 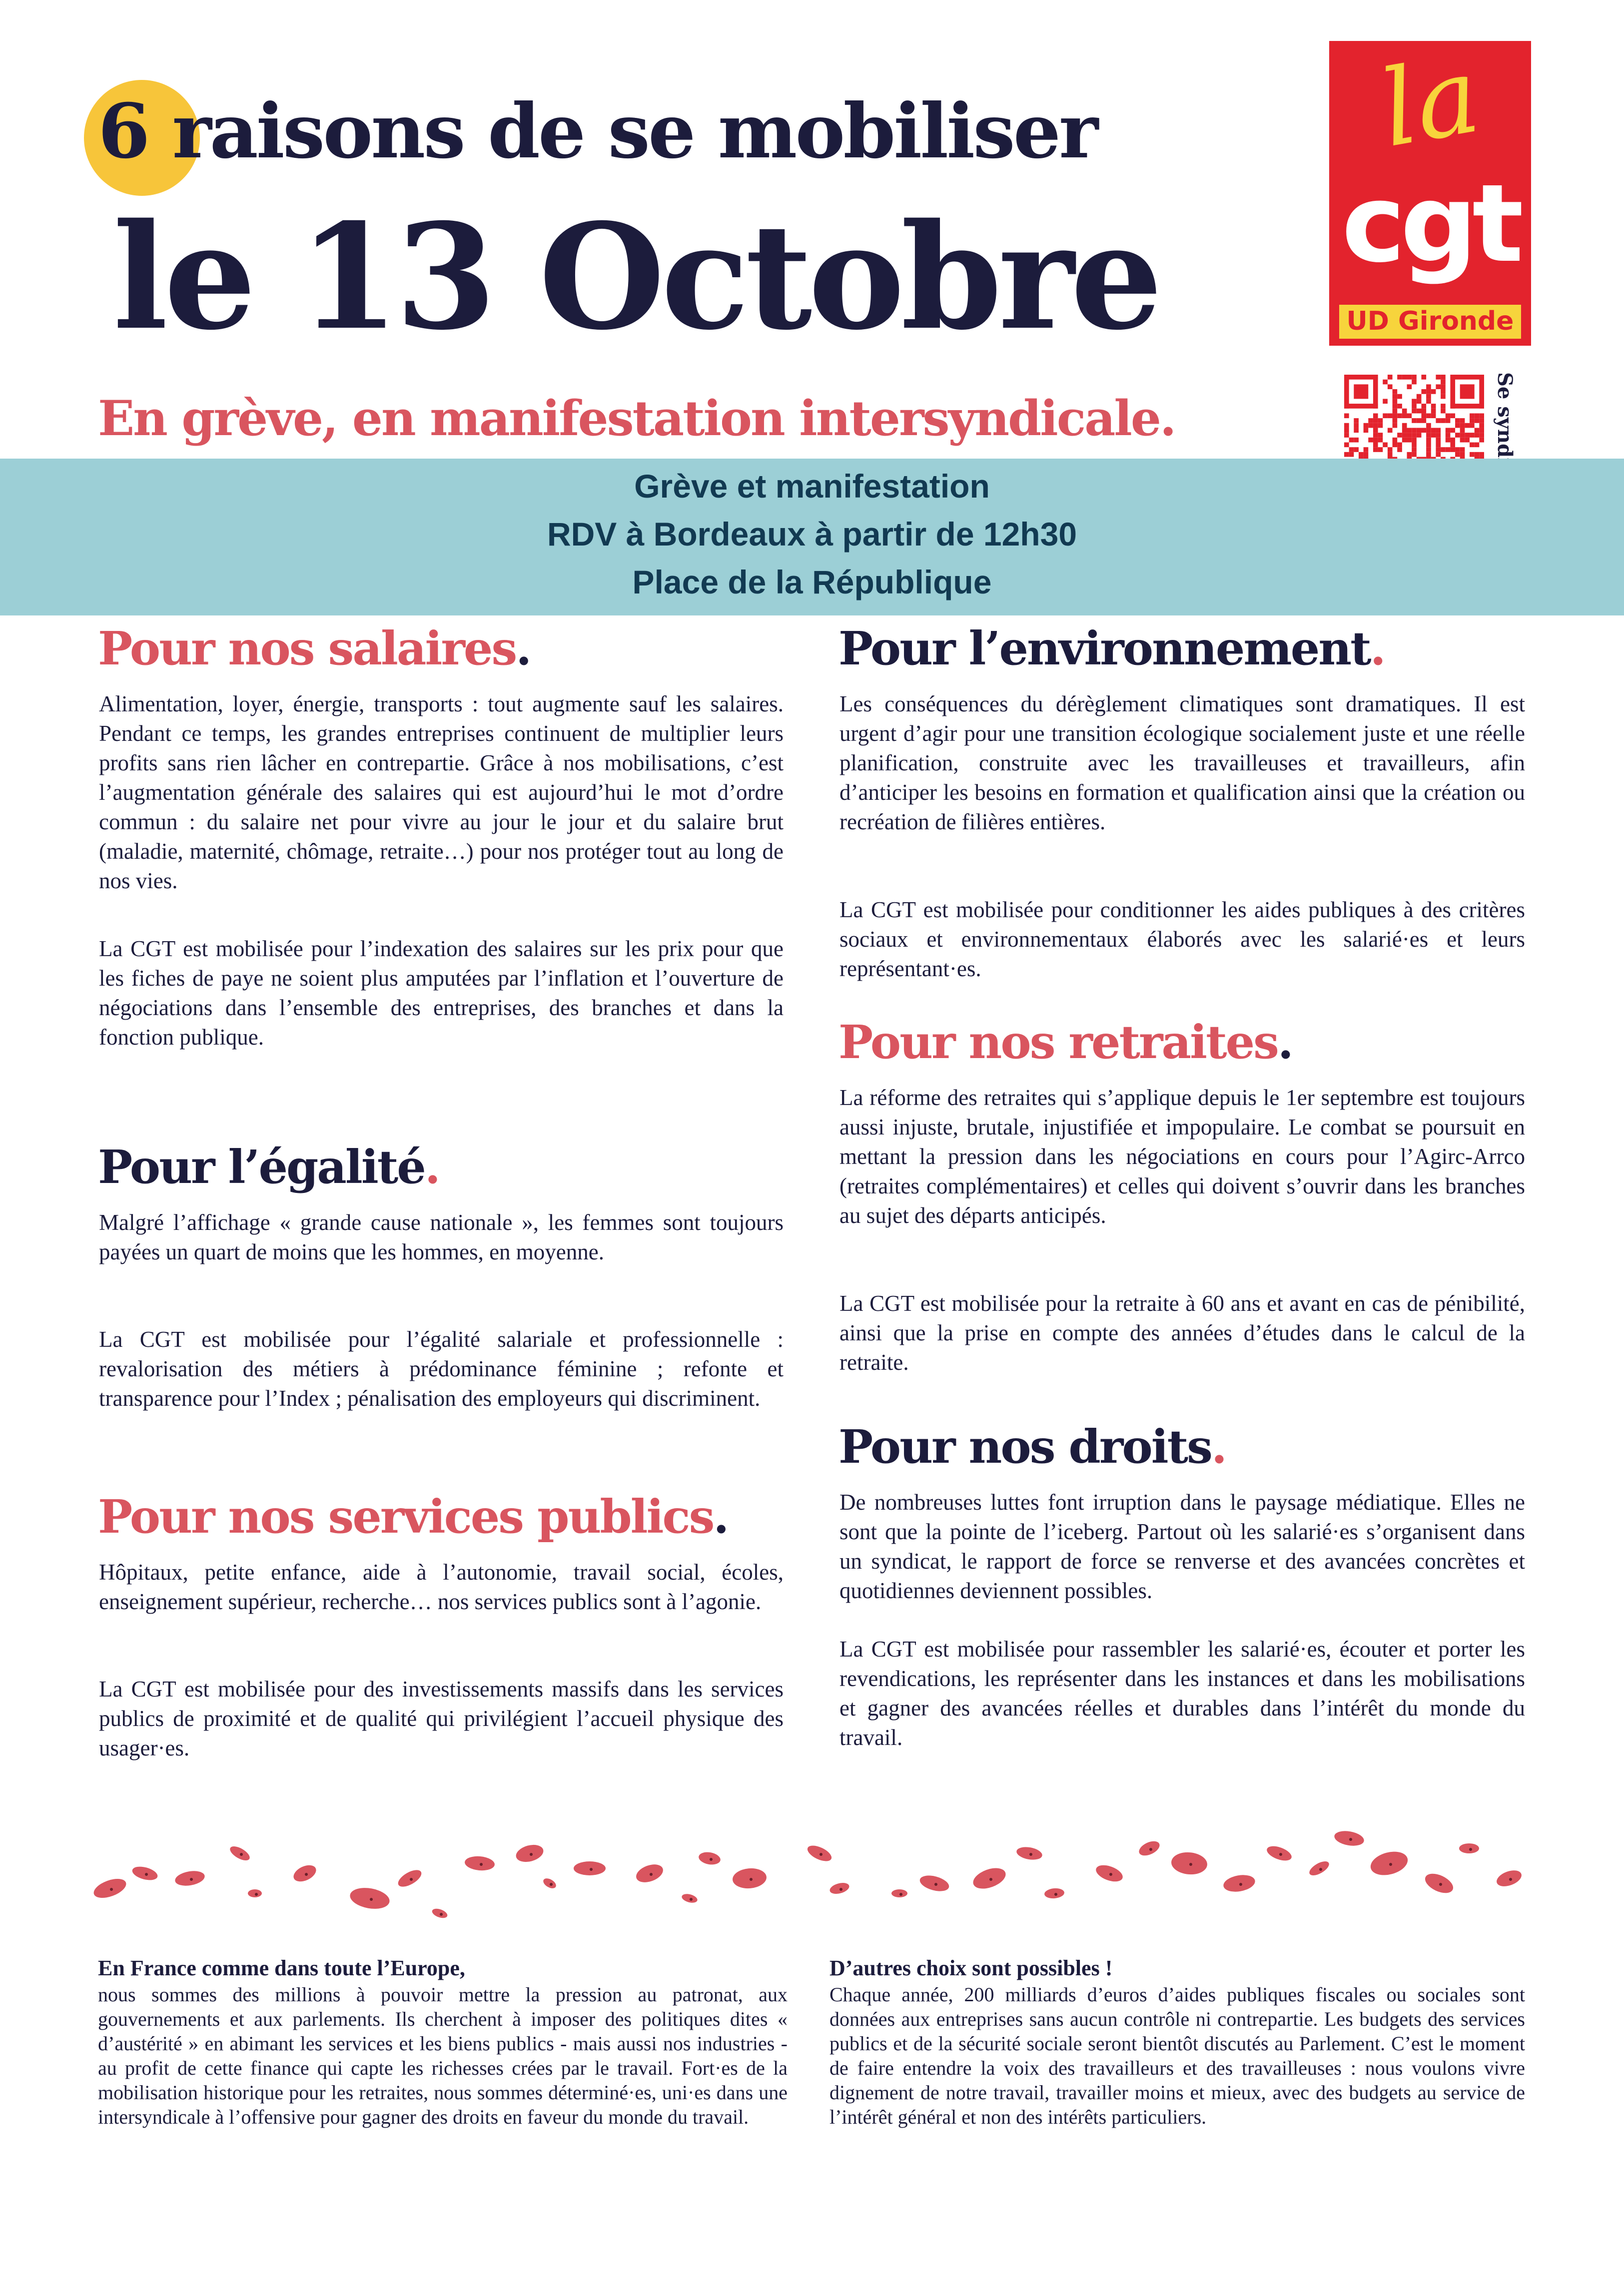 What do you see at coordinates (971, 1968) in the screenshot?
I see `bottom-right-title: D’autres choix sont possibles !` at bounding box center [971, 1968].